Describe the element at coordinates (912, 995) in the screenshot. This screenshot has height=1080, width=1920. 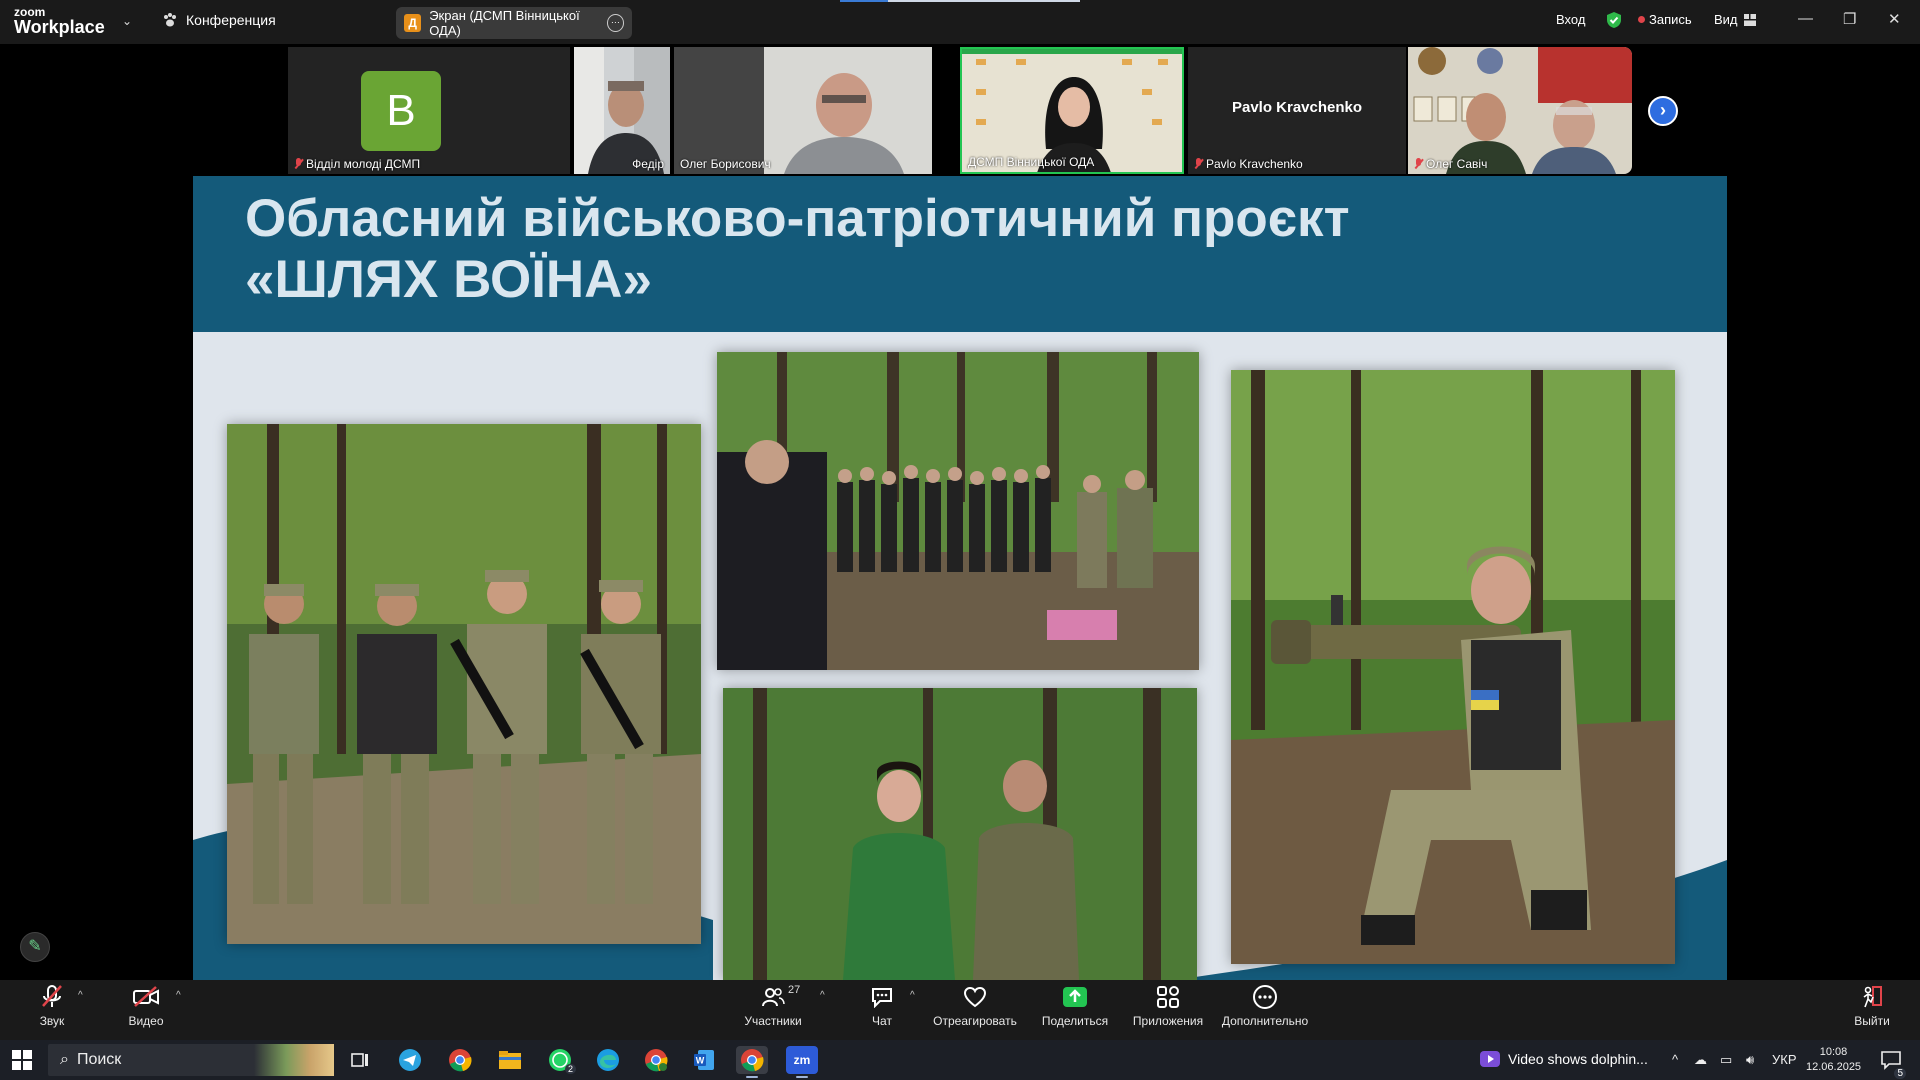
I see `chat-options-caret-icon: ^` at that location.